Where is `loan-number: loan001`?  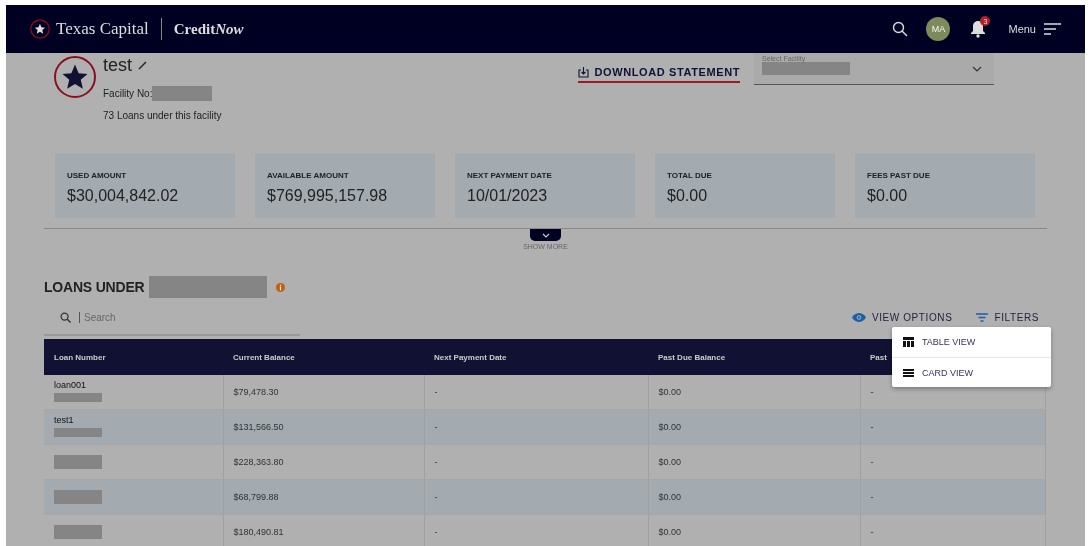 loan-number: loan001 is located at coordinates (133, 385).